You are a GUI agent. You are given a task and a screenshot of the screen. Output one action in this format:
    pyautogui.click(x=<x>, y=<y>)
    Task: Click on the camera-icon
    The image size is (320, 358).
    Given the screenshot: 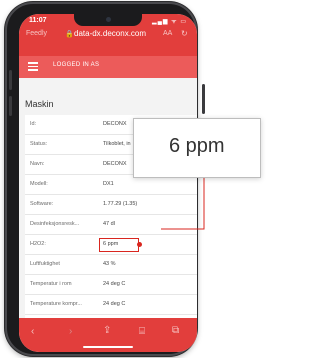 What is the action you would take?
    pyautogui.click(x=108, y=19)
    